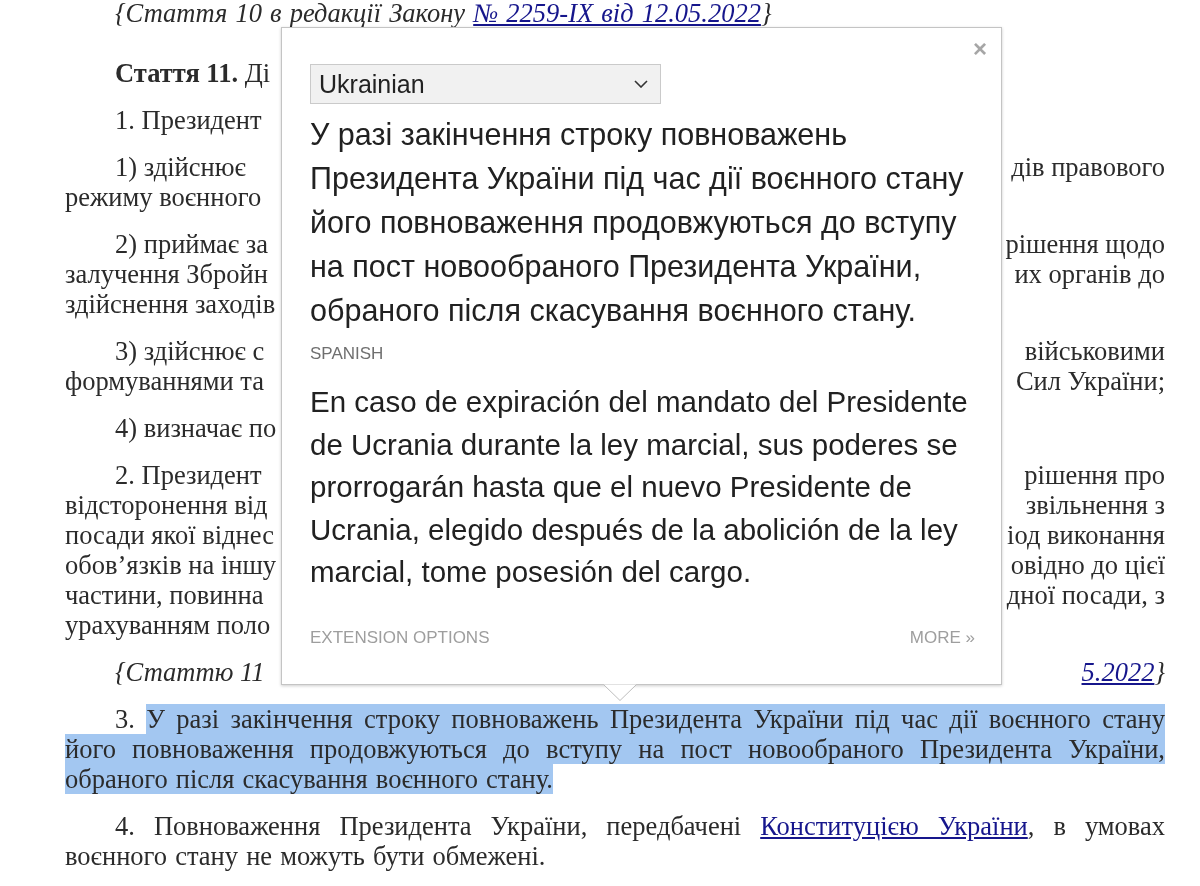  Describe the element at coordinates (188, 120) in the screenshot. I see `text-line: 1. Президент` at that location.